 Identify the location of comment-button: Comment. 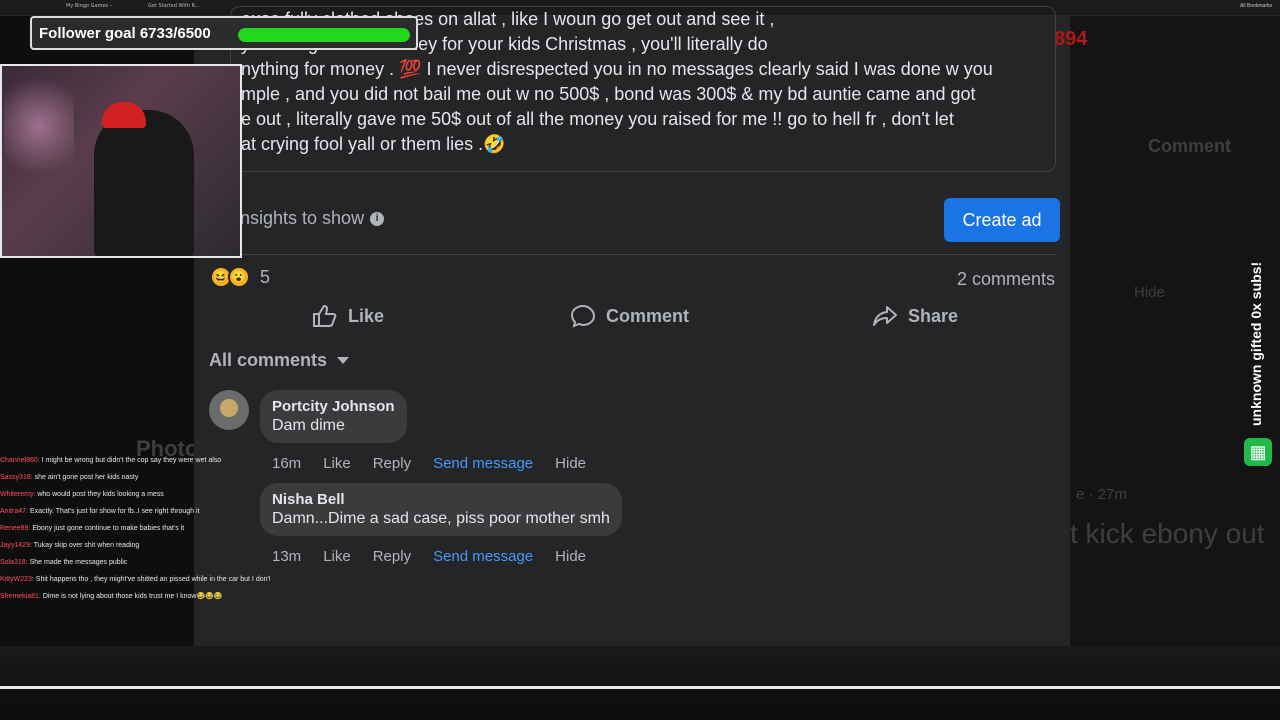
(629, 316).